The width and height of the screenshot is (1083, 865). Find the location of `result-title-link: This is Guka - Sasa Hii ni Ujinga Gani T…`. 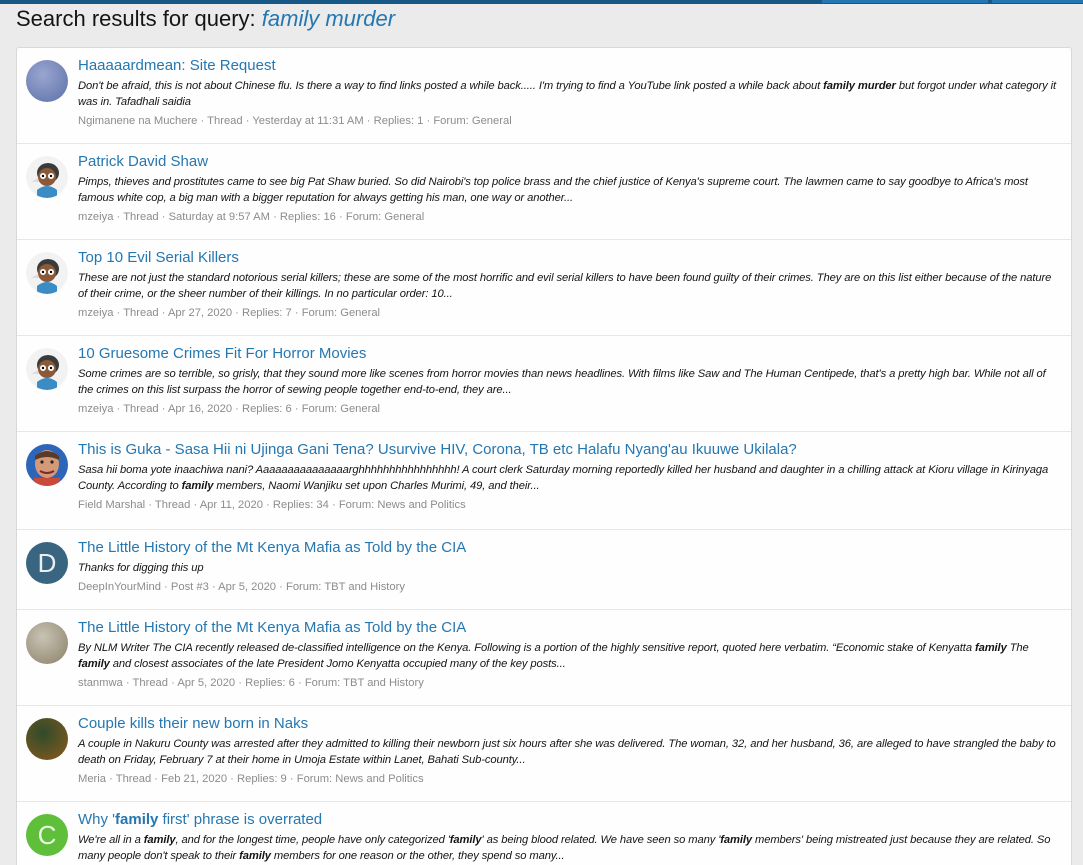

result-title-link: This is Guka - Sasa Hii ni Ujinga Gani T… is located at coordinates (570, 450).